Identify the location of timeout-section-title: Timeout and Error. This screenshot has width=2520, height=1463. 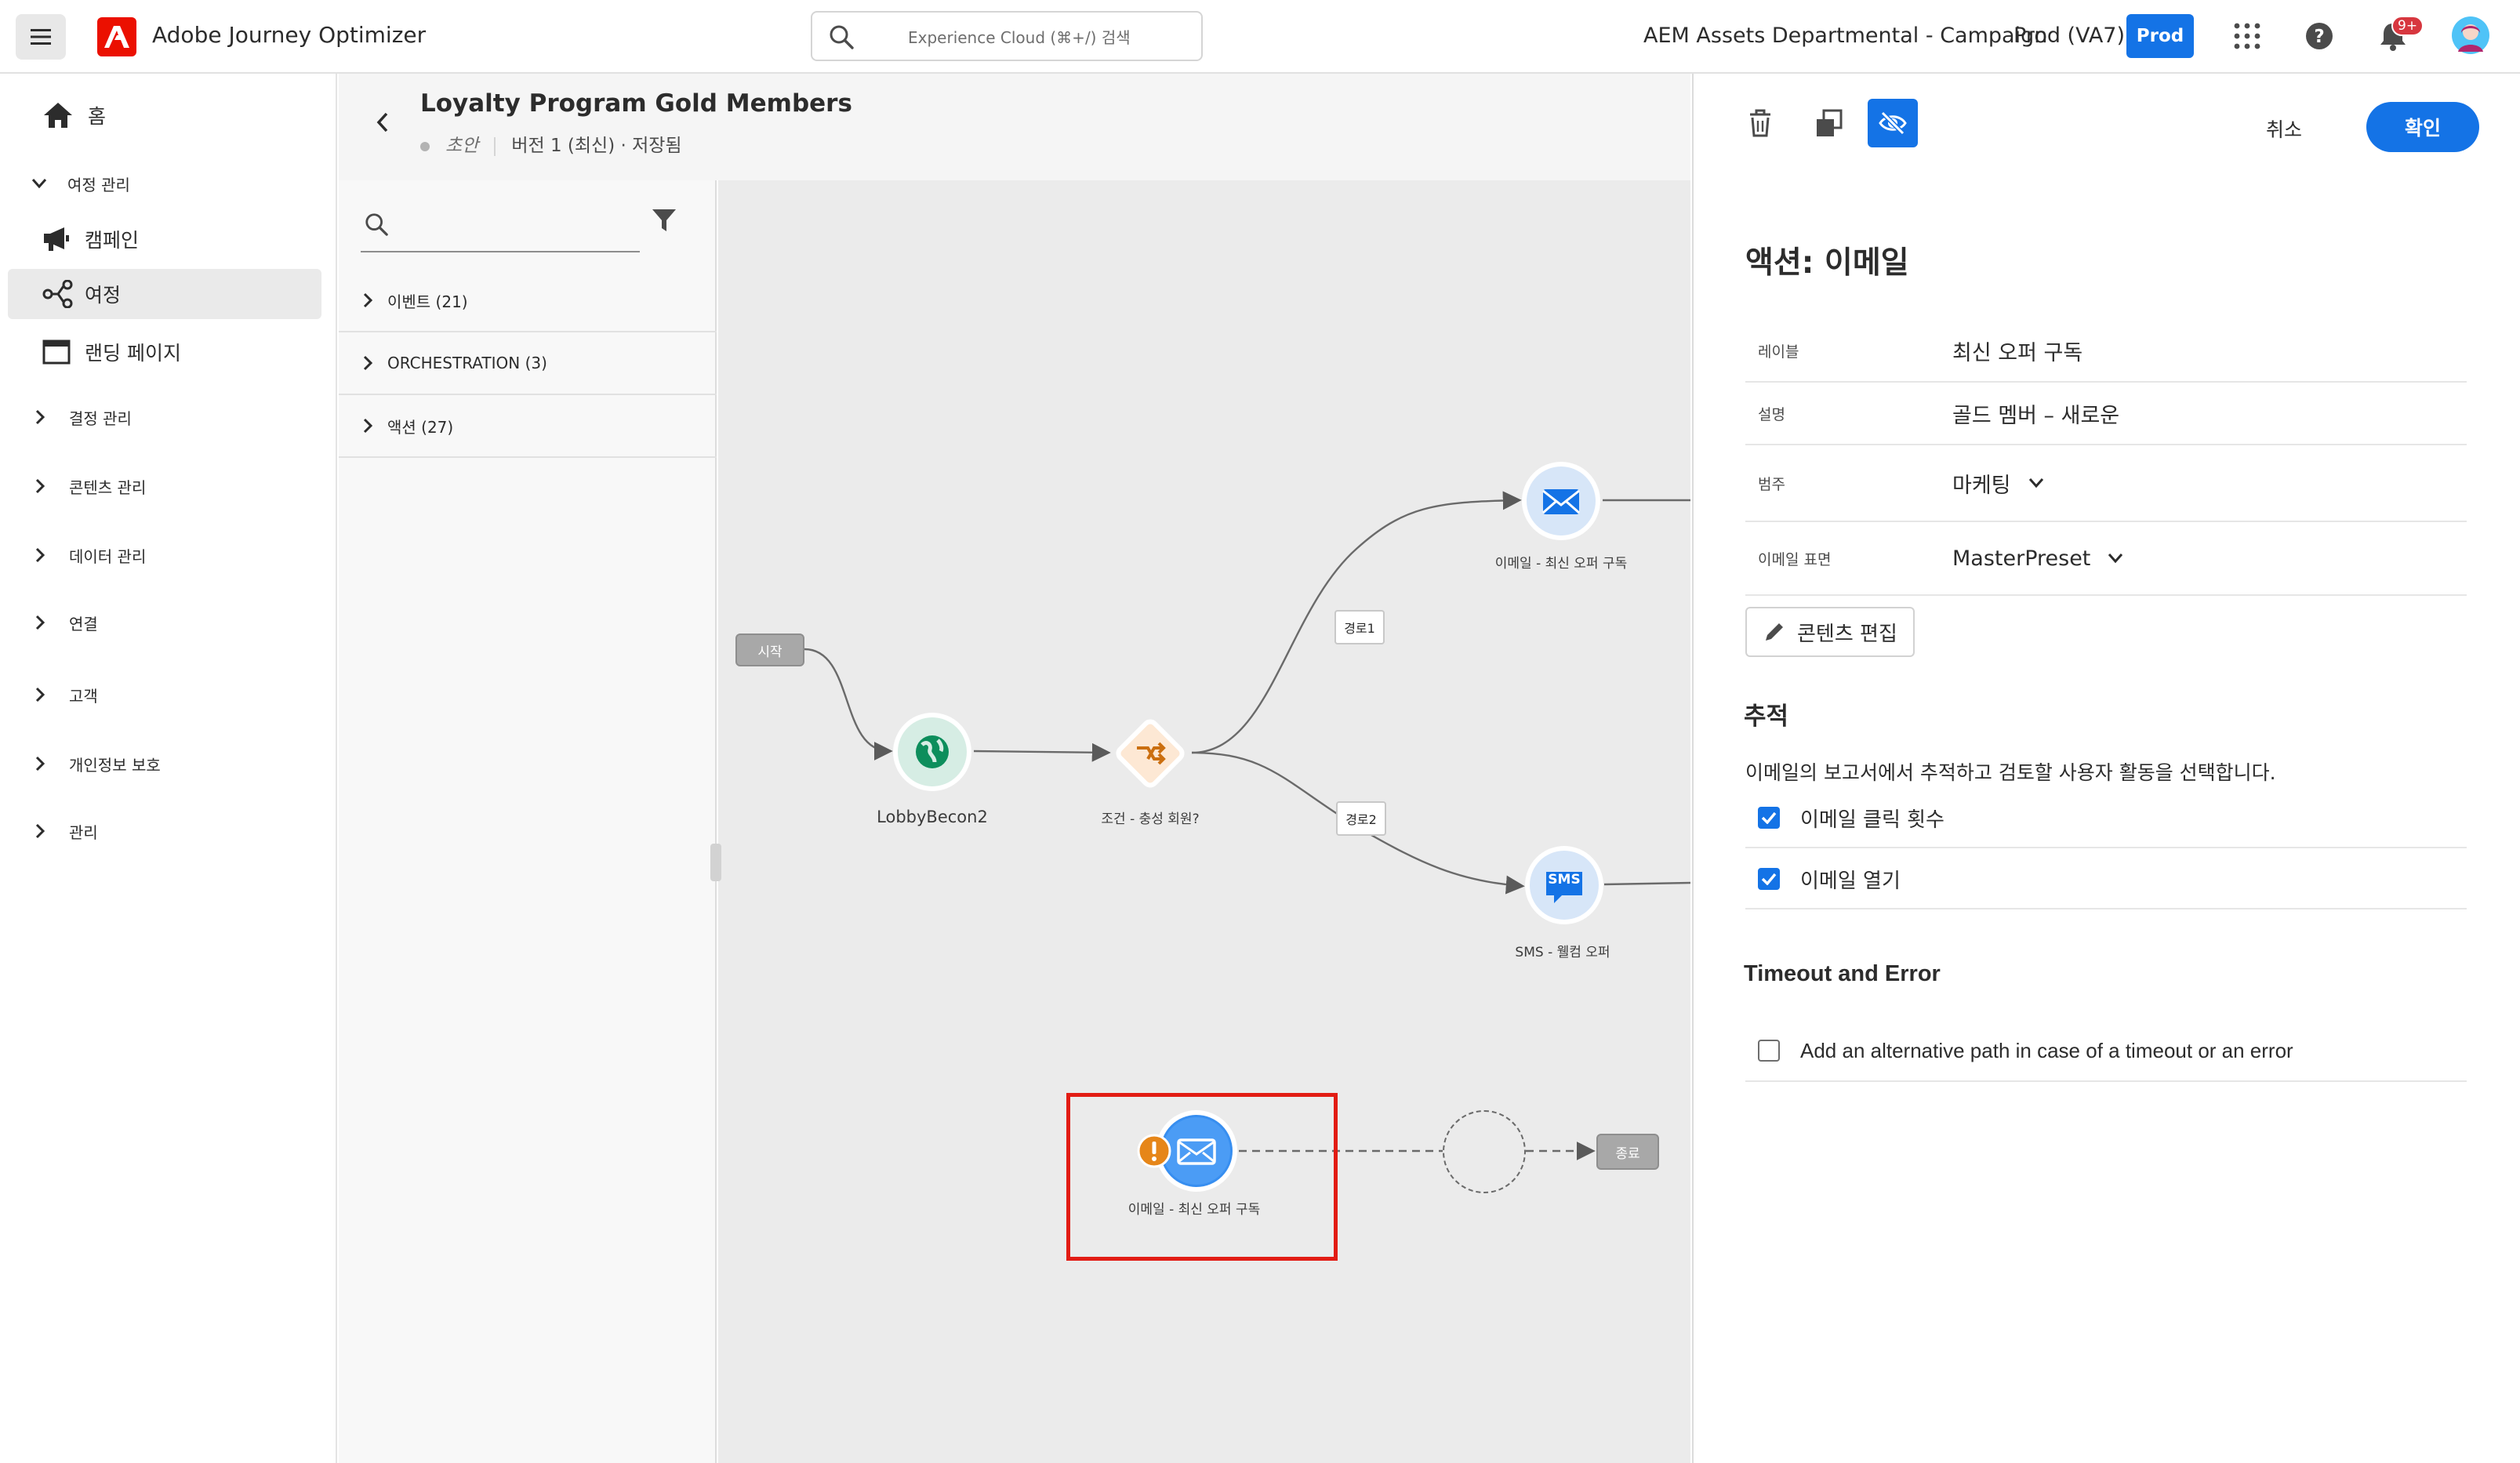
(1842, 973).